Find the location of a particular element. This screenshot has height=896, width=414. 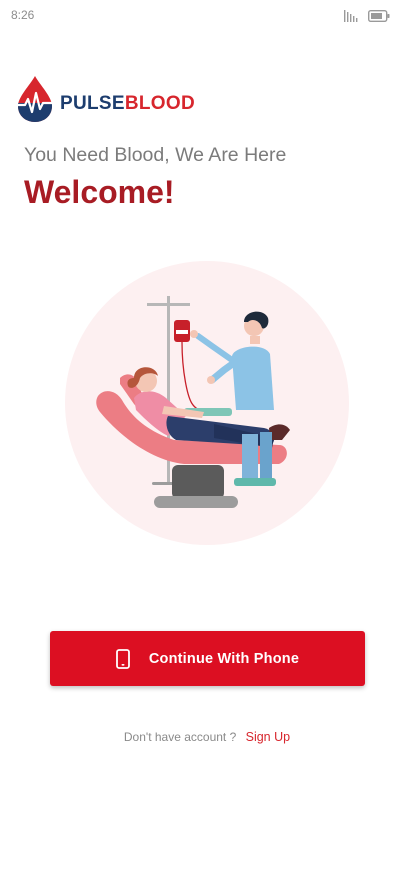

logo-wordmark: PULSEBLOOD is located at coordinates (127, 104).